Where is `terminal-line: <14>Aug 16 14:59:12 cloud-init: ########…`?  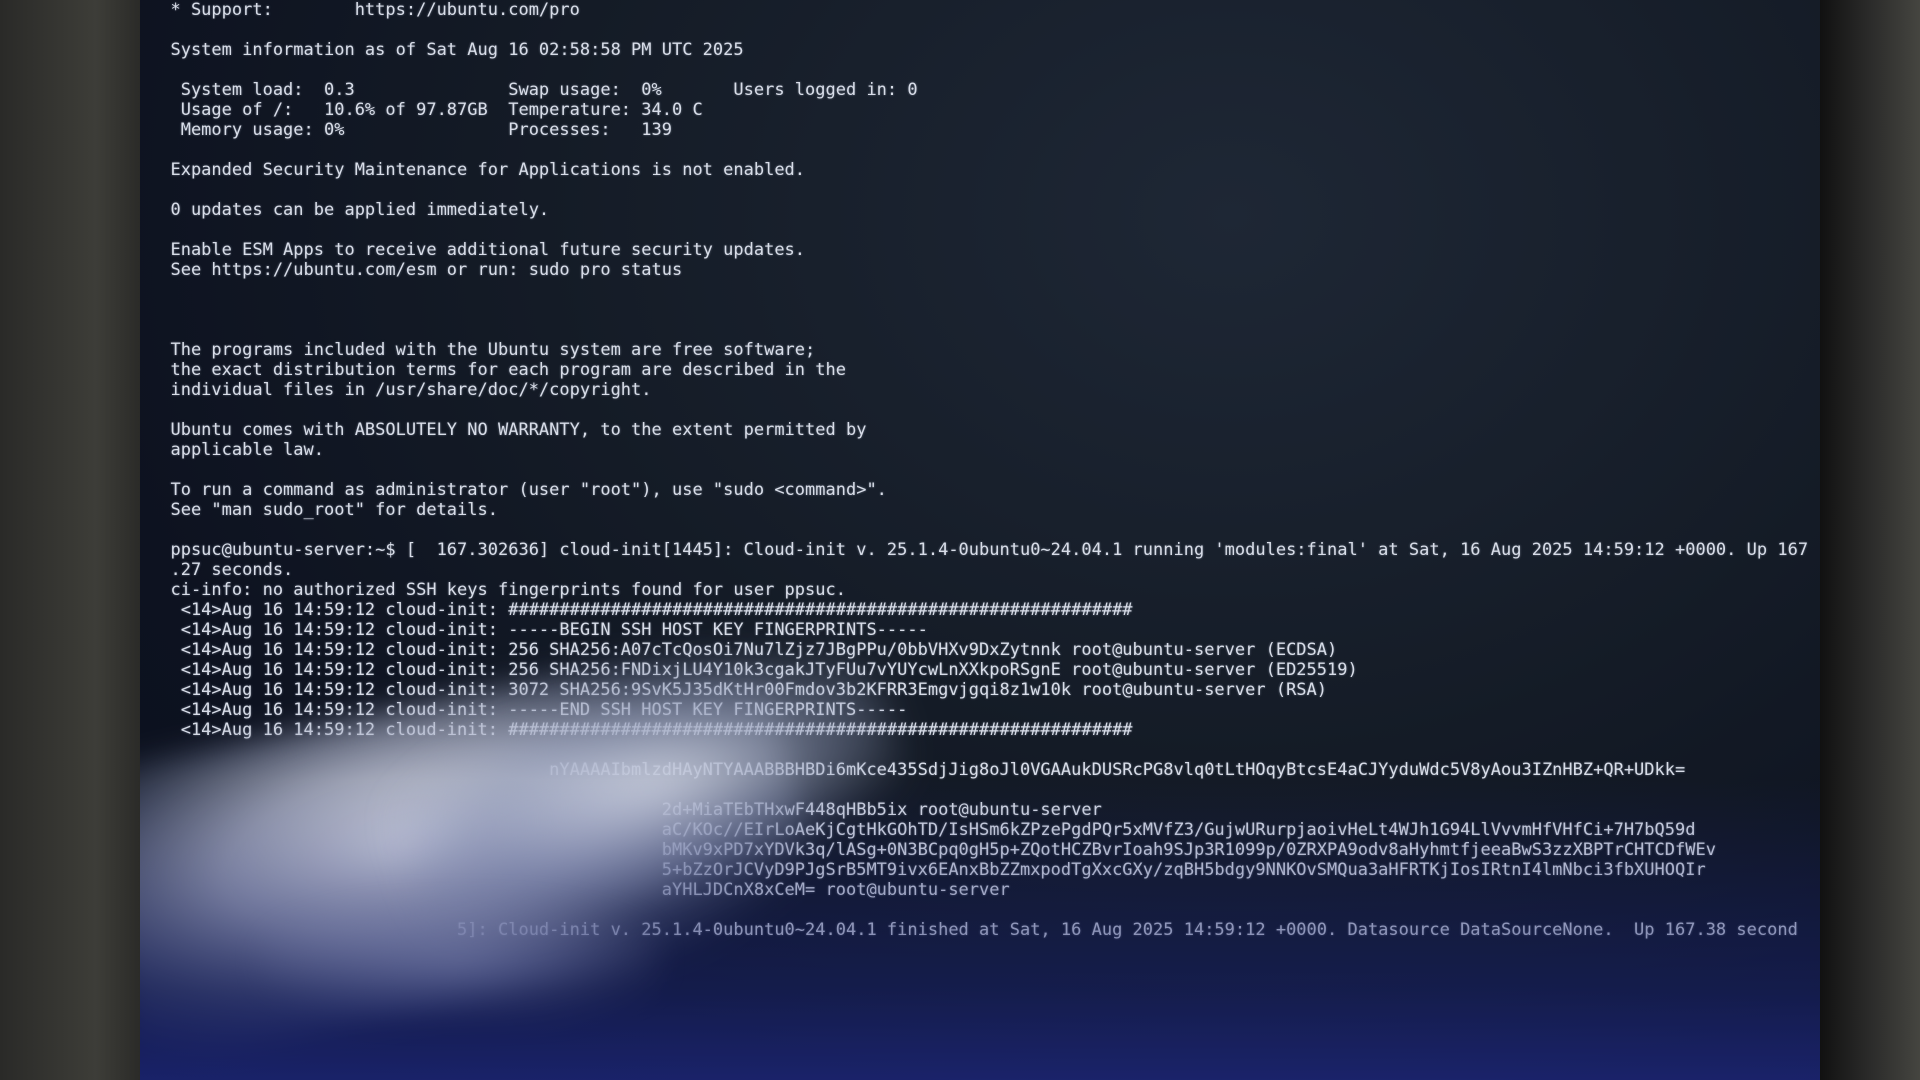
terminal-line: <14>Aug 16 14:59:12 cloud-init: ########… is located at coordinates (641, 610).